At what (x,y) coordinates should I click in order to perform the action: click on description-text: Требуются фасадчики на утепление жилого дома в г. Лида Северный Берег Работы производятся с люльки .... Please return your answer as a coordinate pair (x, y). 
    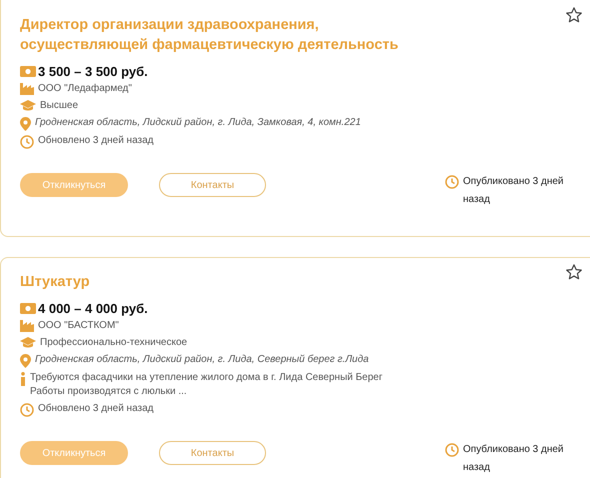
    Looking at the image, I should click on (207, 385).